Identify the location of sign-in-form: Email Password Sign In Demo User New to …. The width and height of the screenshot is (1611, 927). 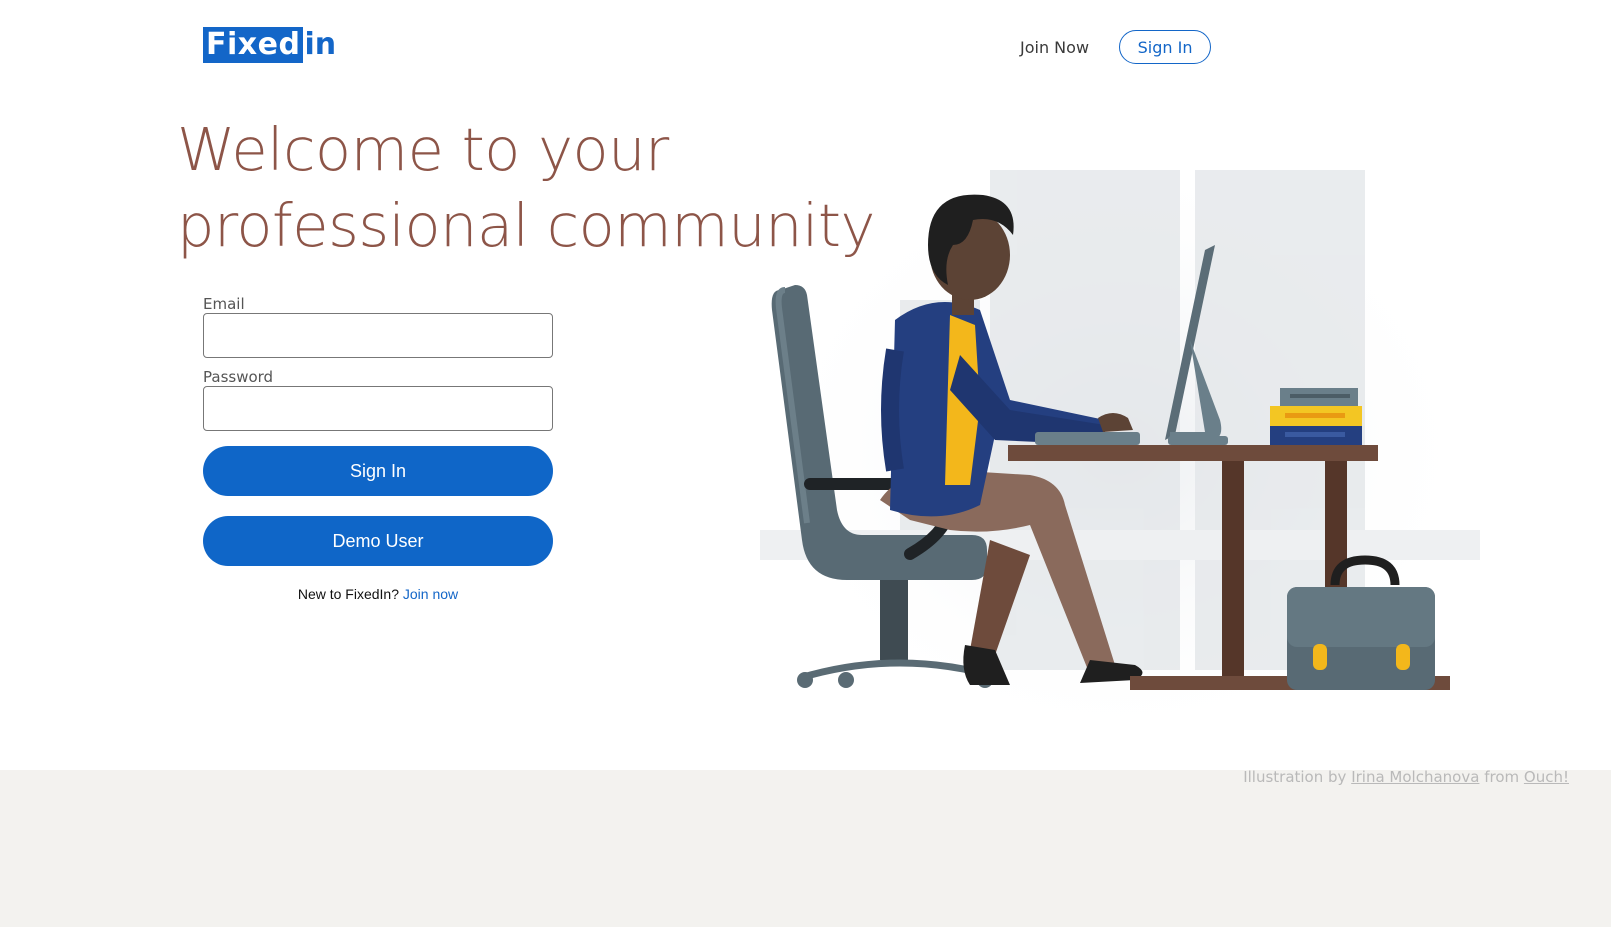
(378, 448).